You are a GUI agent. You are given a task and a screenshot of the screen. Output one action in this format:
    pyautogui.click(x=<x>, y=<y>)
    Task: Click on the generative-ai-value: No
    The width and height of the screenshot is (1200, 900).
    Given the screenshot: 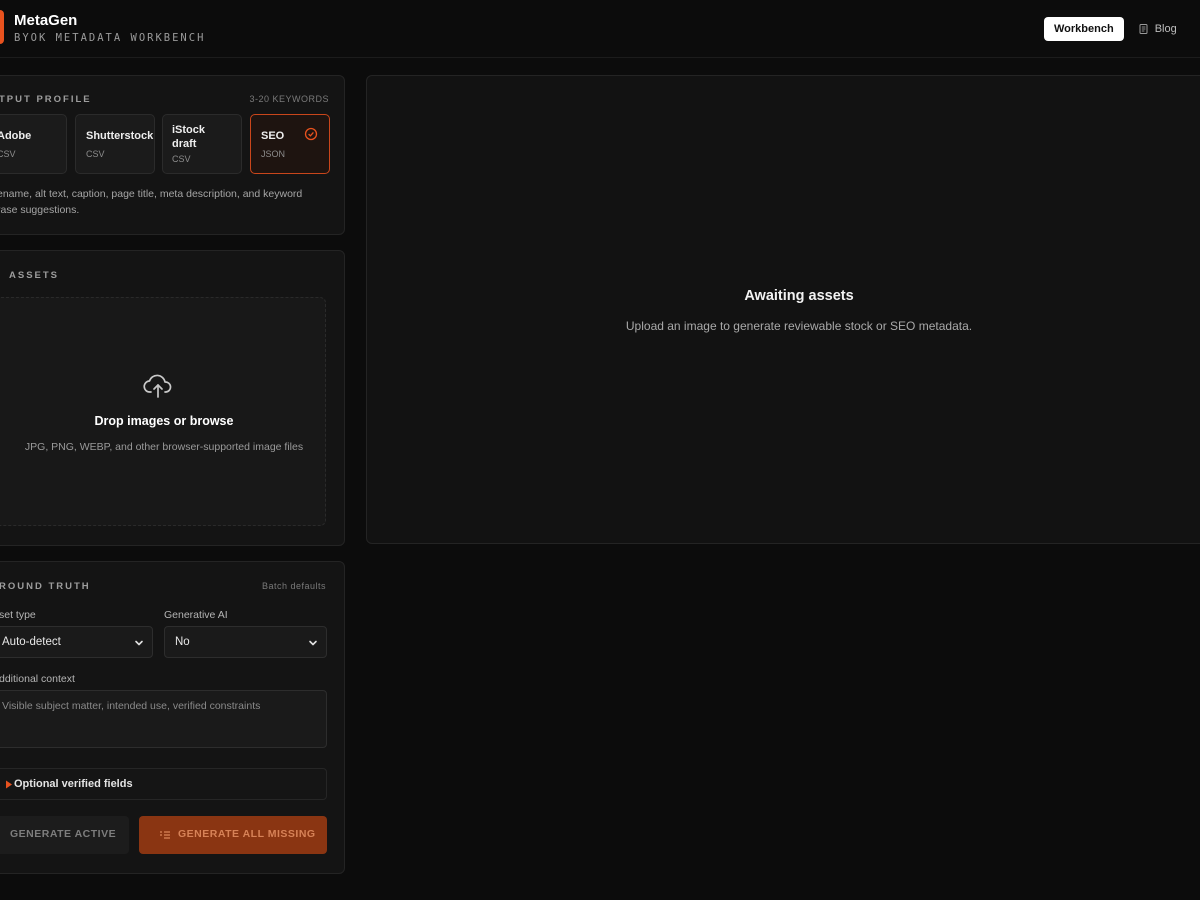 What is the action you would take?
    pyautogui.click(x=182, y=642)
    